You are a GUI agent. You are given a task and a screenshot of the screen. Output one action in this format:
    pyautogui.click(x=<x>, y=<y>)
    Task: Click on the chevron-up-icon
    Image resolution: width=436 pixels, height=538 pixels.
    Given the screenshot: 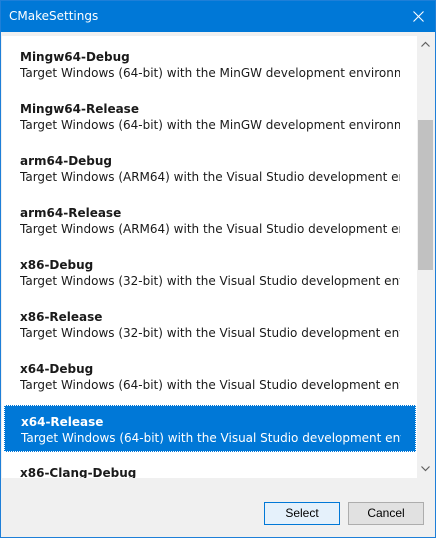 What is the action you would take?
    pyautogui.click(x=425, y=44)
    